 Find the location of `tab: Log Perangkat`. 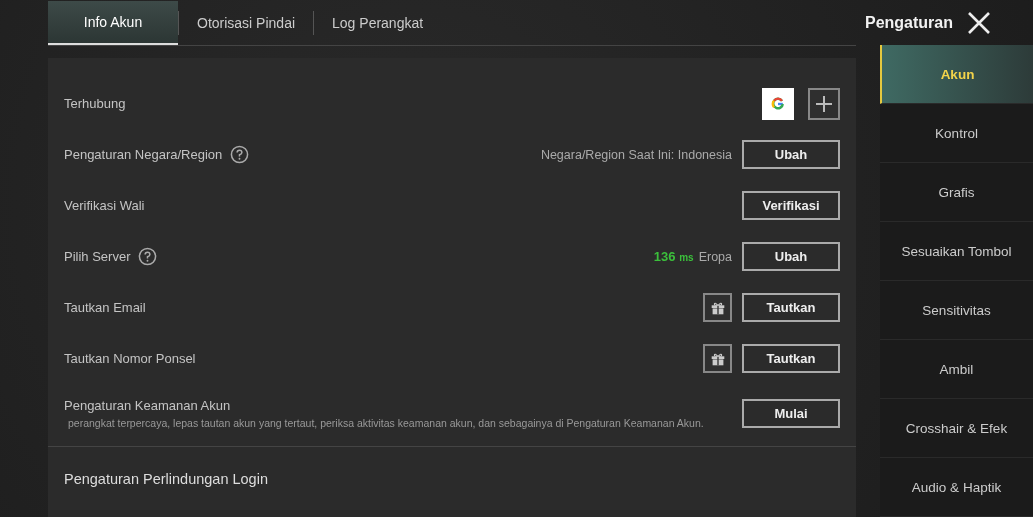

tab: Log Perangkat is located at coordinates (378, 22).